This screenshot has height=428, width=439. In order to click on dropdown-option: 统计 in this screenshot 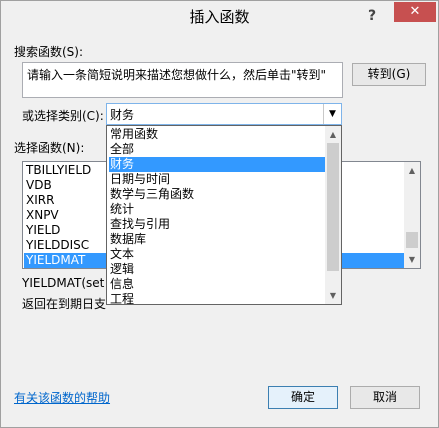, I will do `click(218, 209)`.